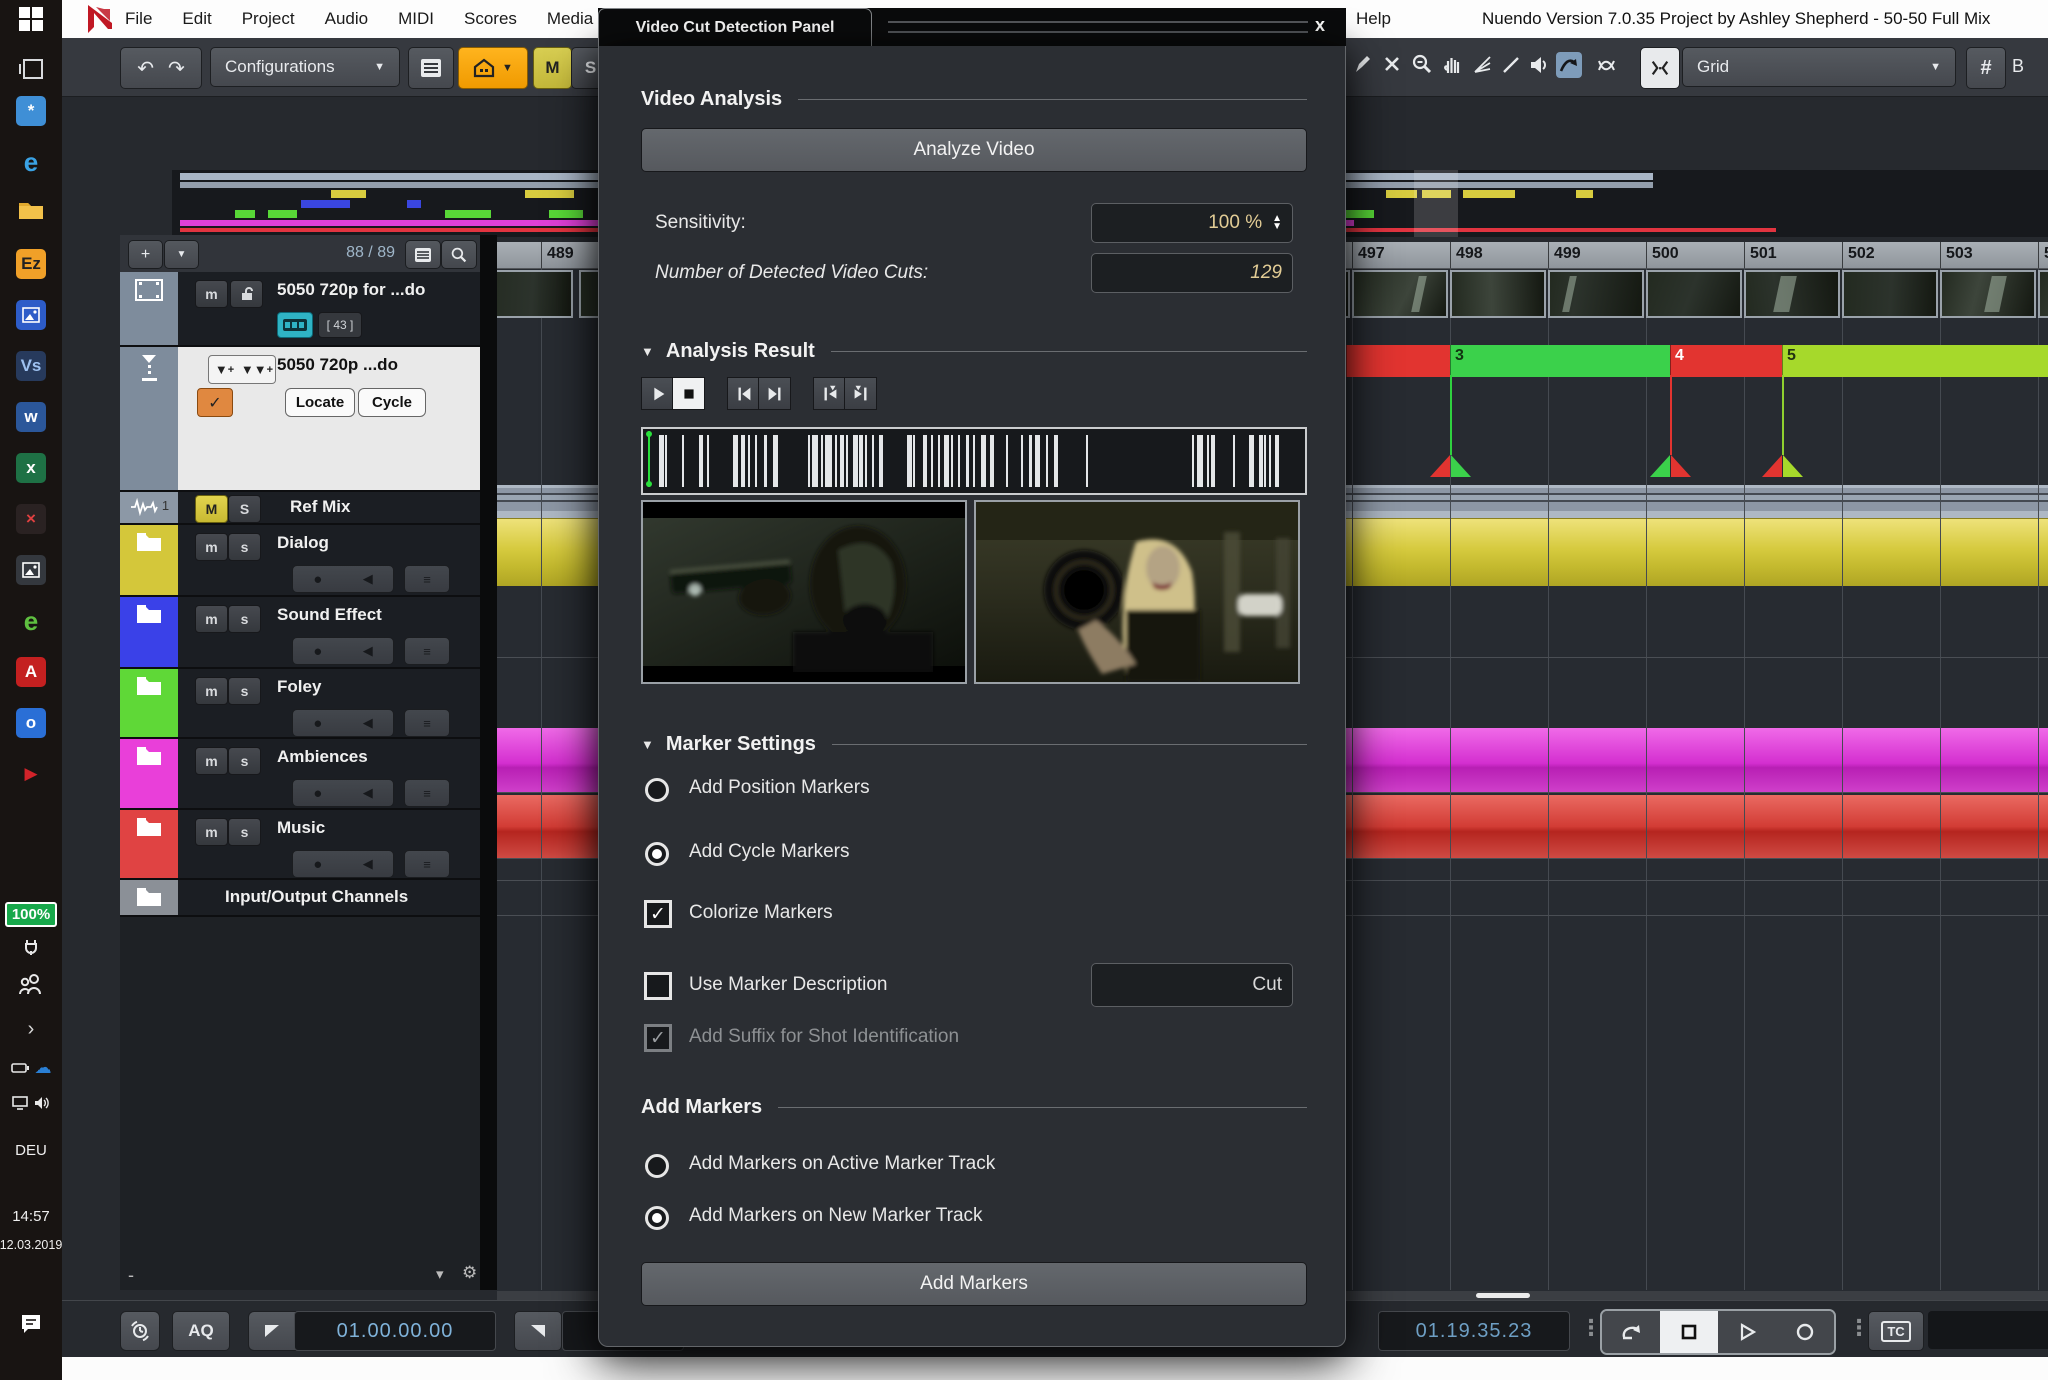 The image size is (2048, 1380). I want to click on primary-time-display: 01.19.35.23, so click(1474, 1331).